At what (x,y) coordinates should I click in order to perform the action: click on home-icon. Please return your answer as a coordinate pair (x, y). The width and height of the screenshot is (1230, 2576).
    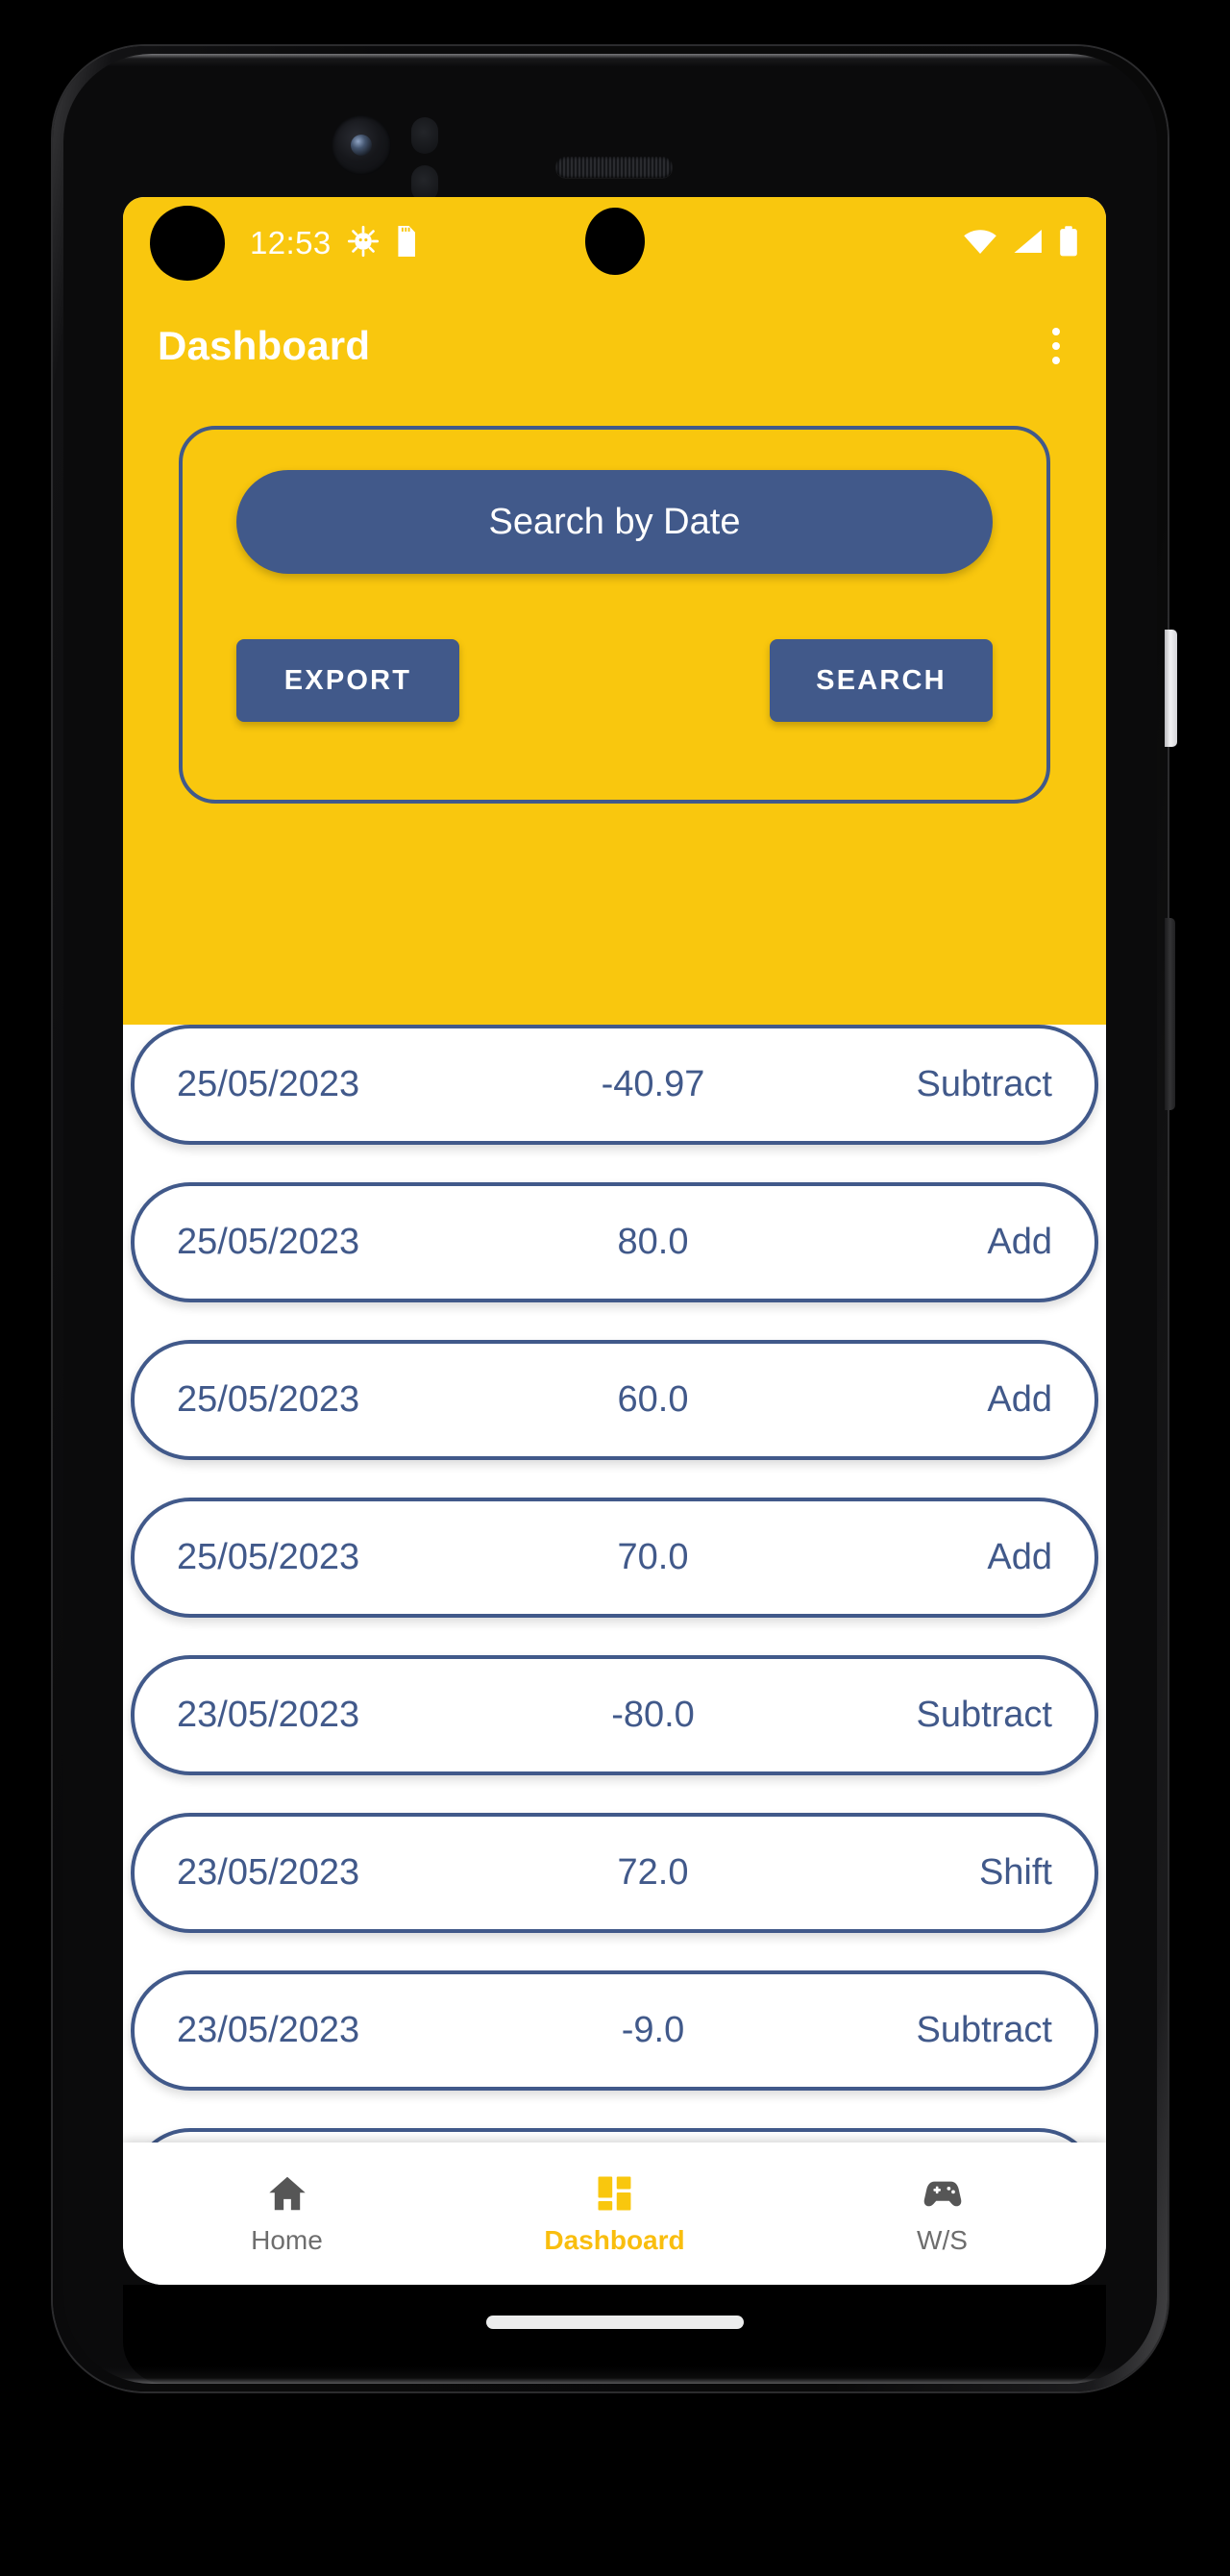
    Looking at the image, I should click on (287, 2193).